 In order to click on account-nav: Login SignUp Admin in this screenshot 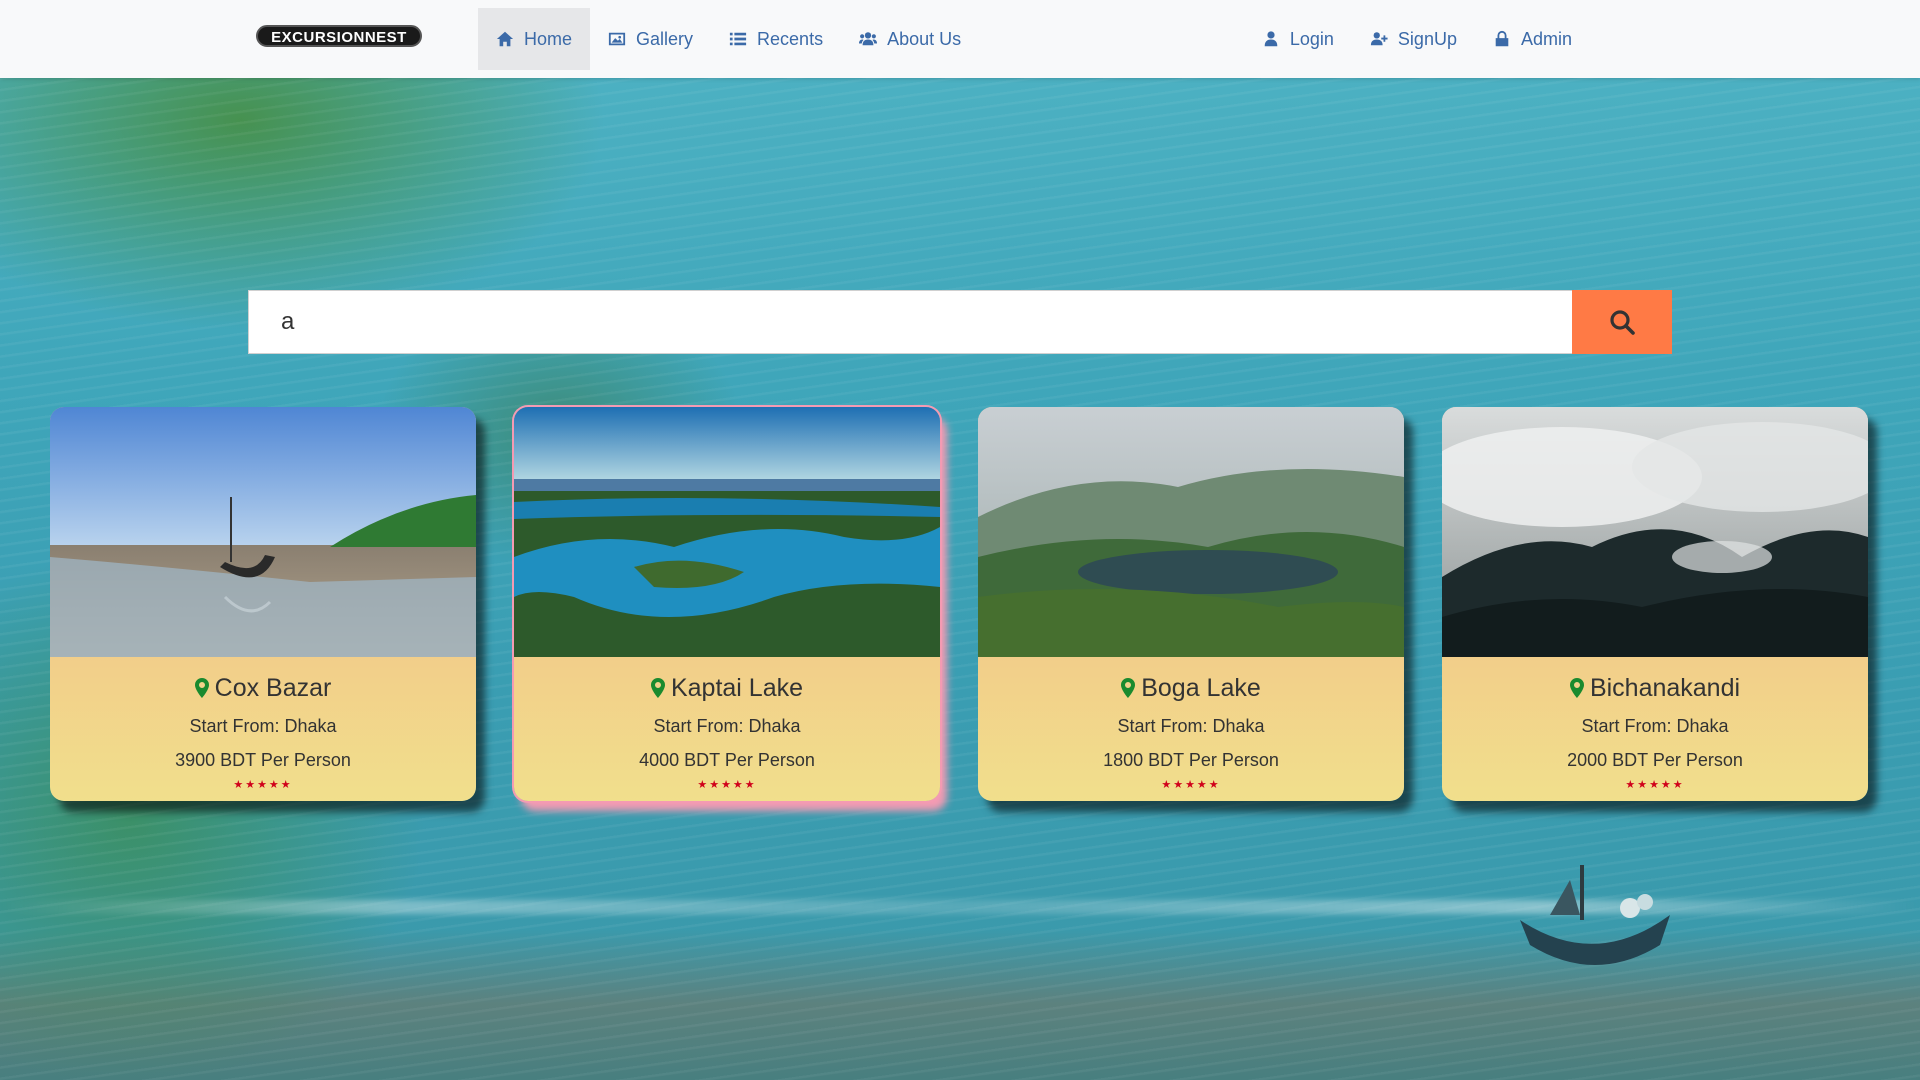, I will do `click(1417, 39)`.